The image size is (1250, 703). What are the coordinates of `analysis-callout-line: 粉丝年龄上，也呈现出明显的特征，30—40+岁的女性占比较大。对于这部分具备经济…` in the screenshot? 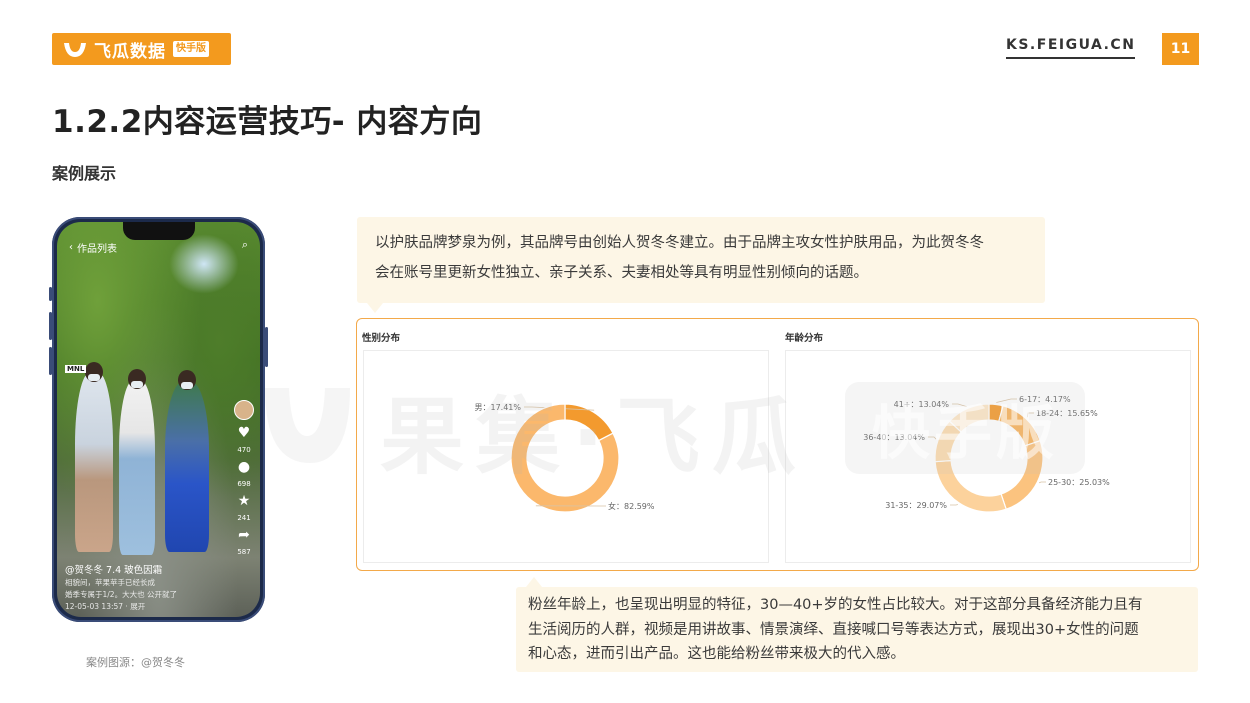 It's located at (835, 605).